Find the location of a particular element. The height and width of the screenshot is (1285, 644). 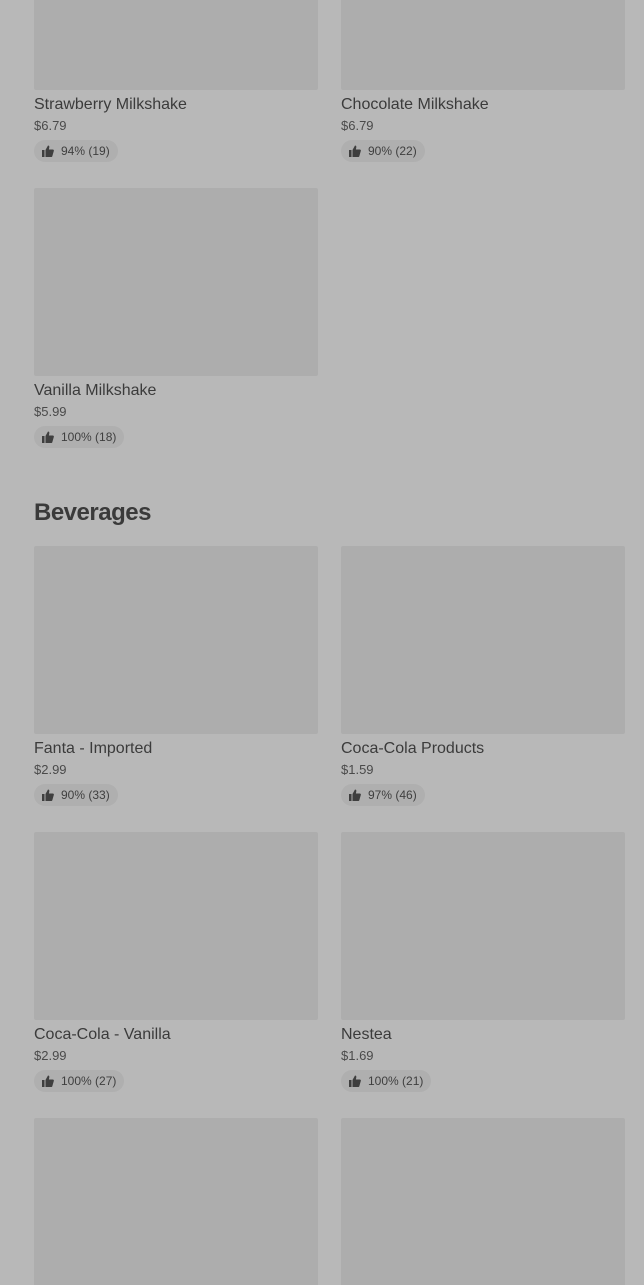

rating-badge: 90% (22) is located at coordinates (383, 151).